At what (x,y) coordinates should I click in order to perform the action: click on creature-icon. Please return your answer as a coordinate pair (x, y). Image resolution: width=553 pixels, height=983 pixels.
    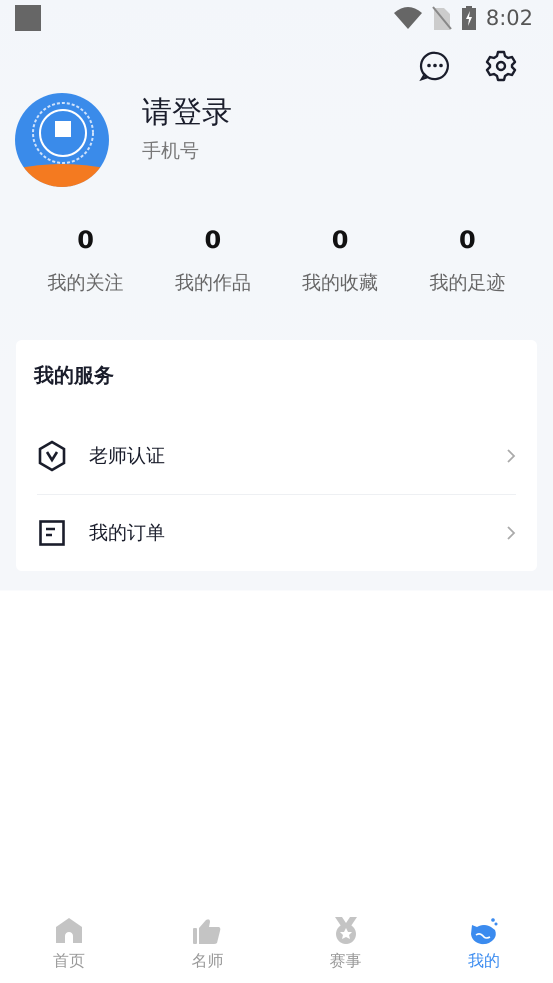
    Looking at the image, I should click on (484, 931).